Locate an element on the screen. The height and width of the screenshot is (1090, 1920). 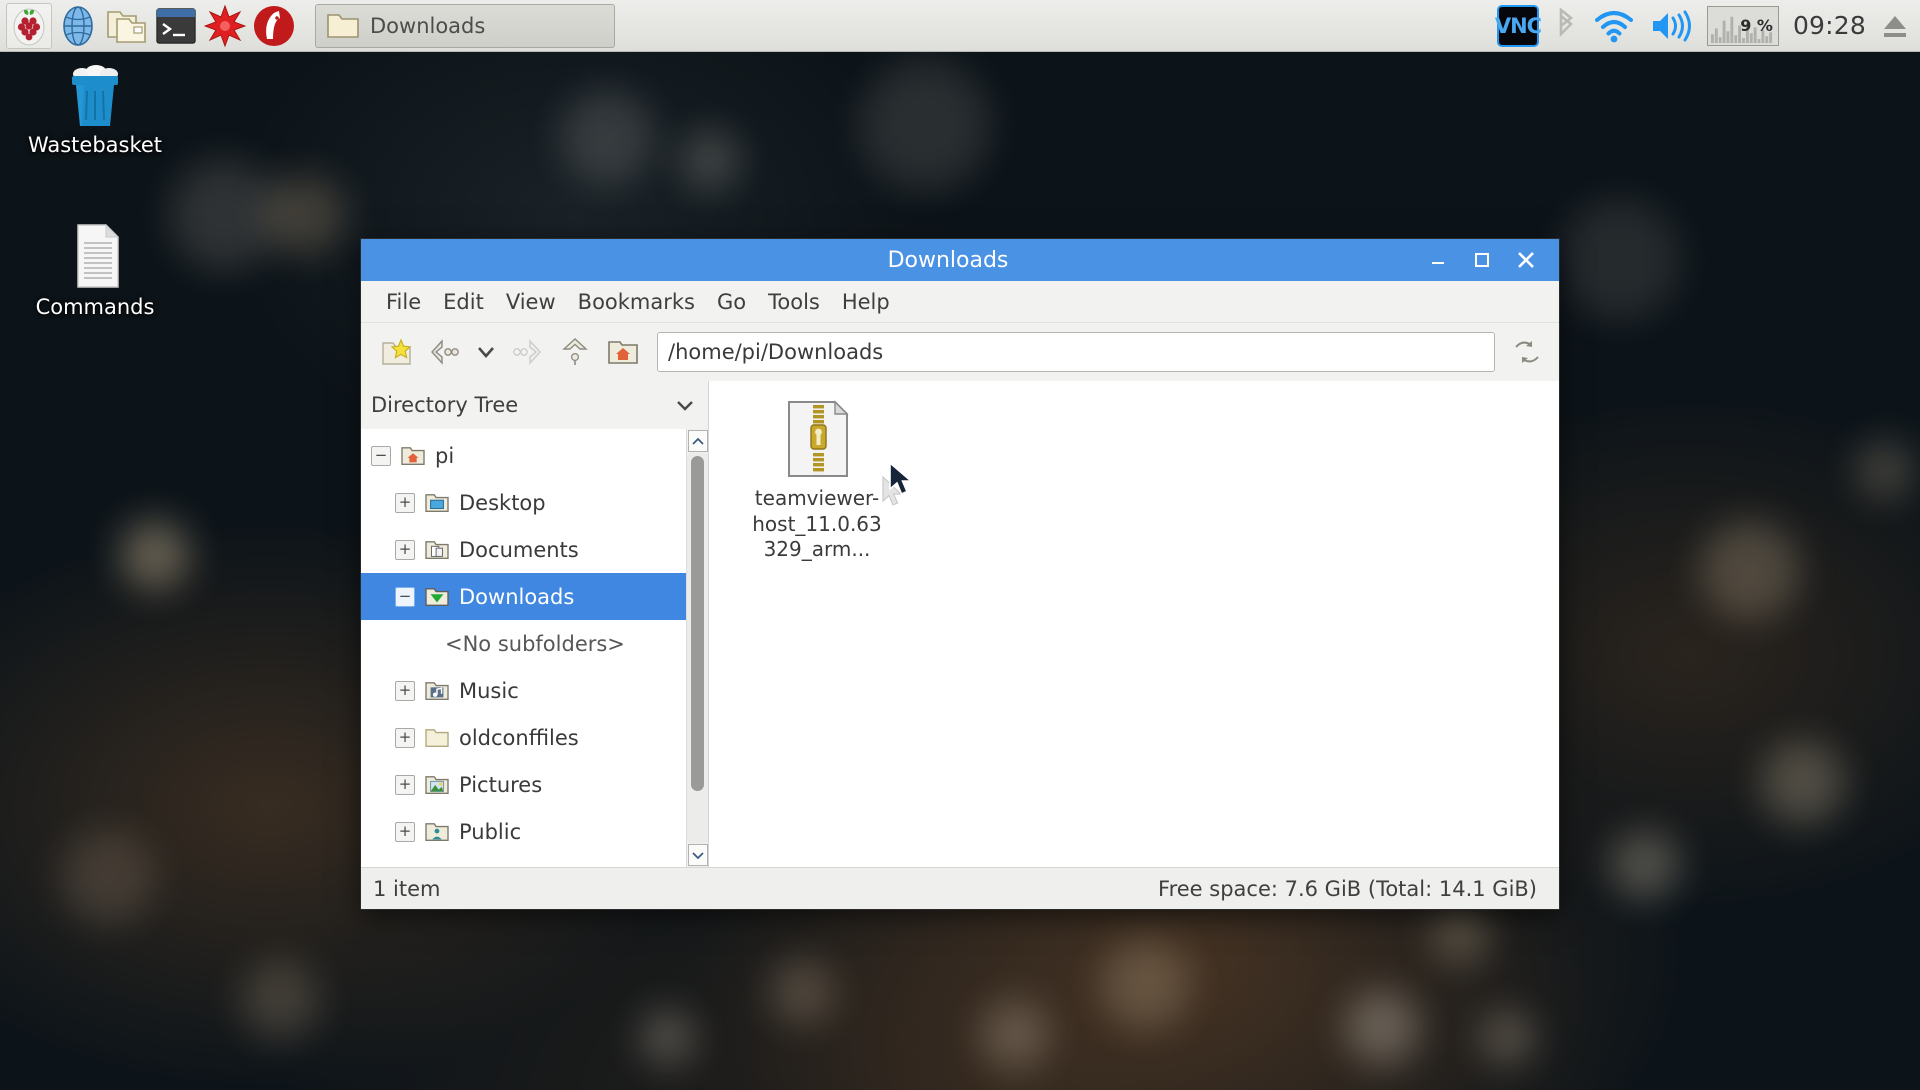
launcher-mathematica is located at coordinates (225, 26).